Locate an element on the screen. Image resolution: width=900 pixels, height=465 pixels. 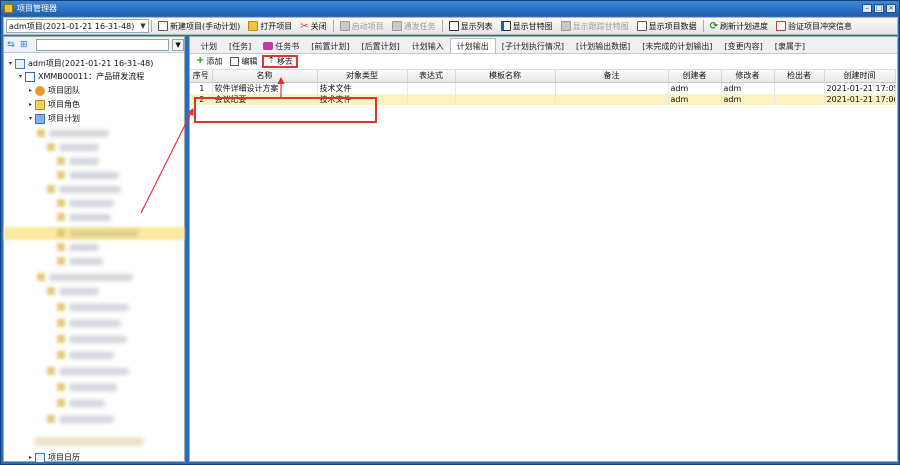
table-row-selected: 2 会议纪要 技术文件 adm adm 2021-01-21 17:06 is located at coordinates (543, 99).